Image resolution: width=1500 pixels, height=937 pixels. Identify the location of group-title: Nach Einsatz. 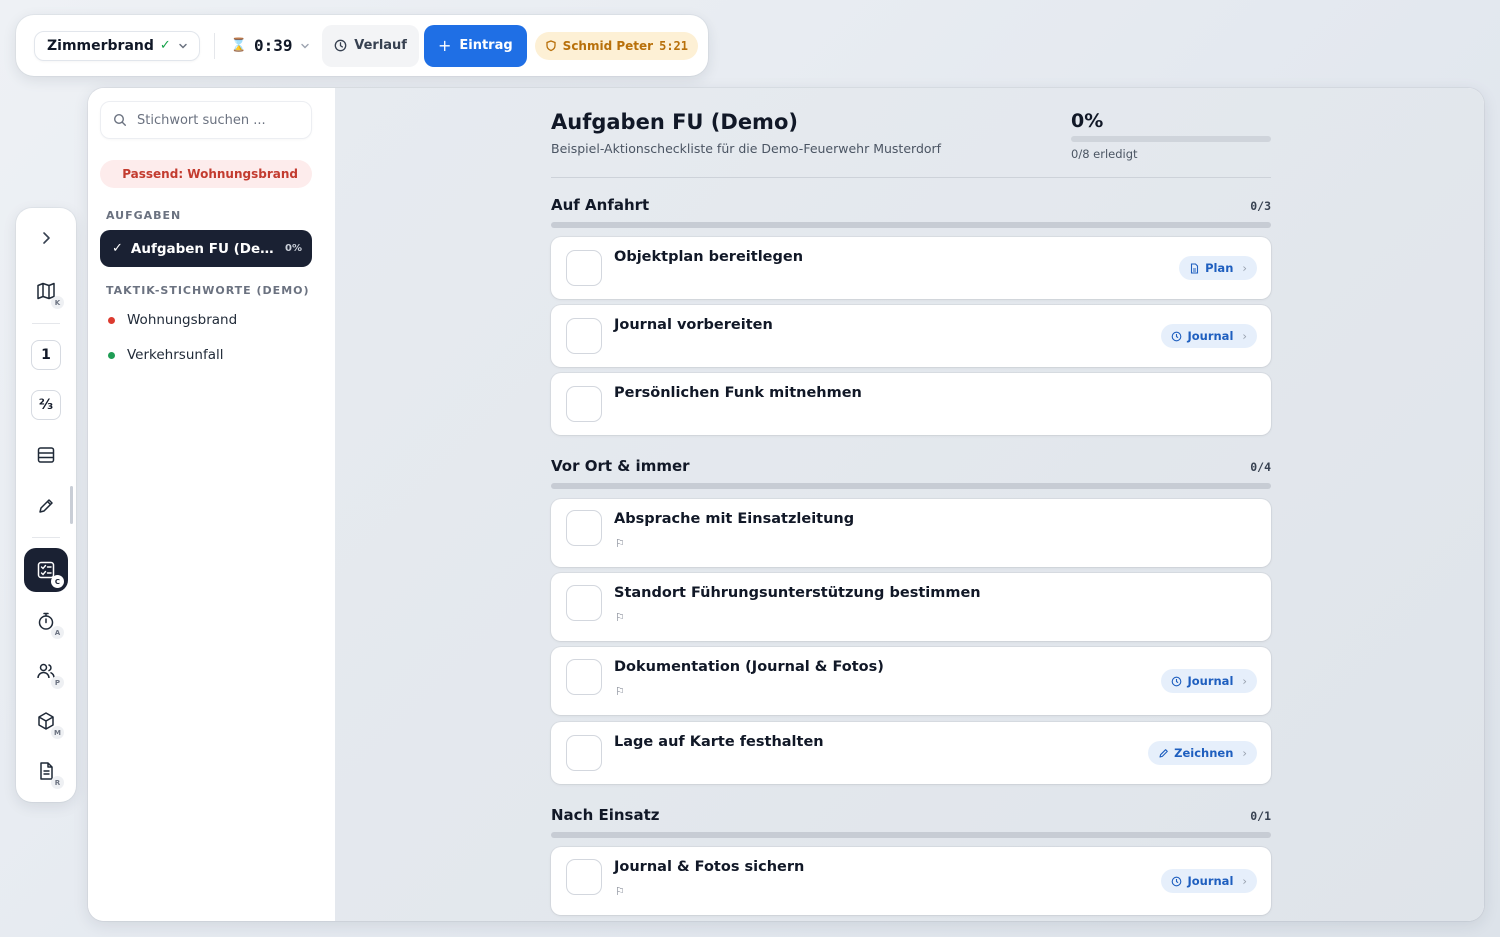
(605, 815).